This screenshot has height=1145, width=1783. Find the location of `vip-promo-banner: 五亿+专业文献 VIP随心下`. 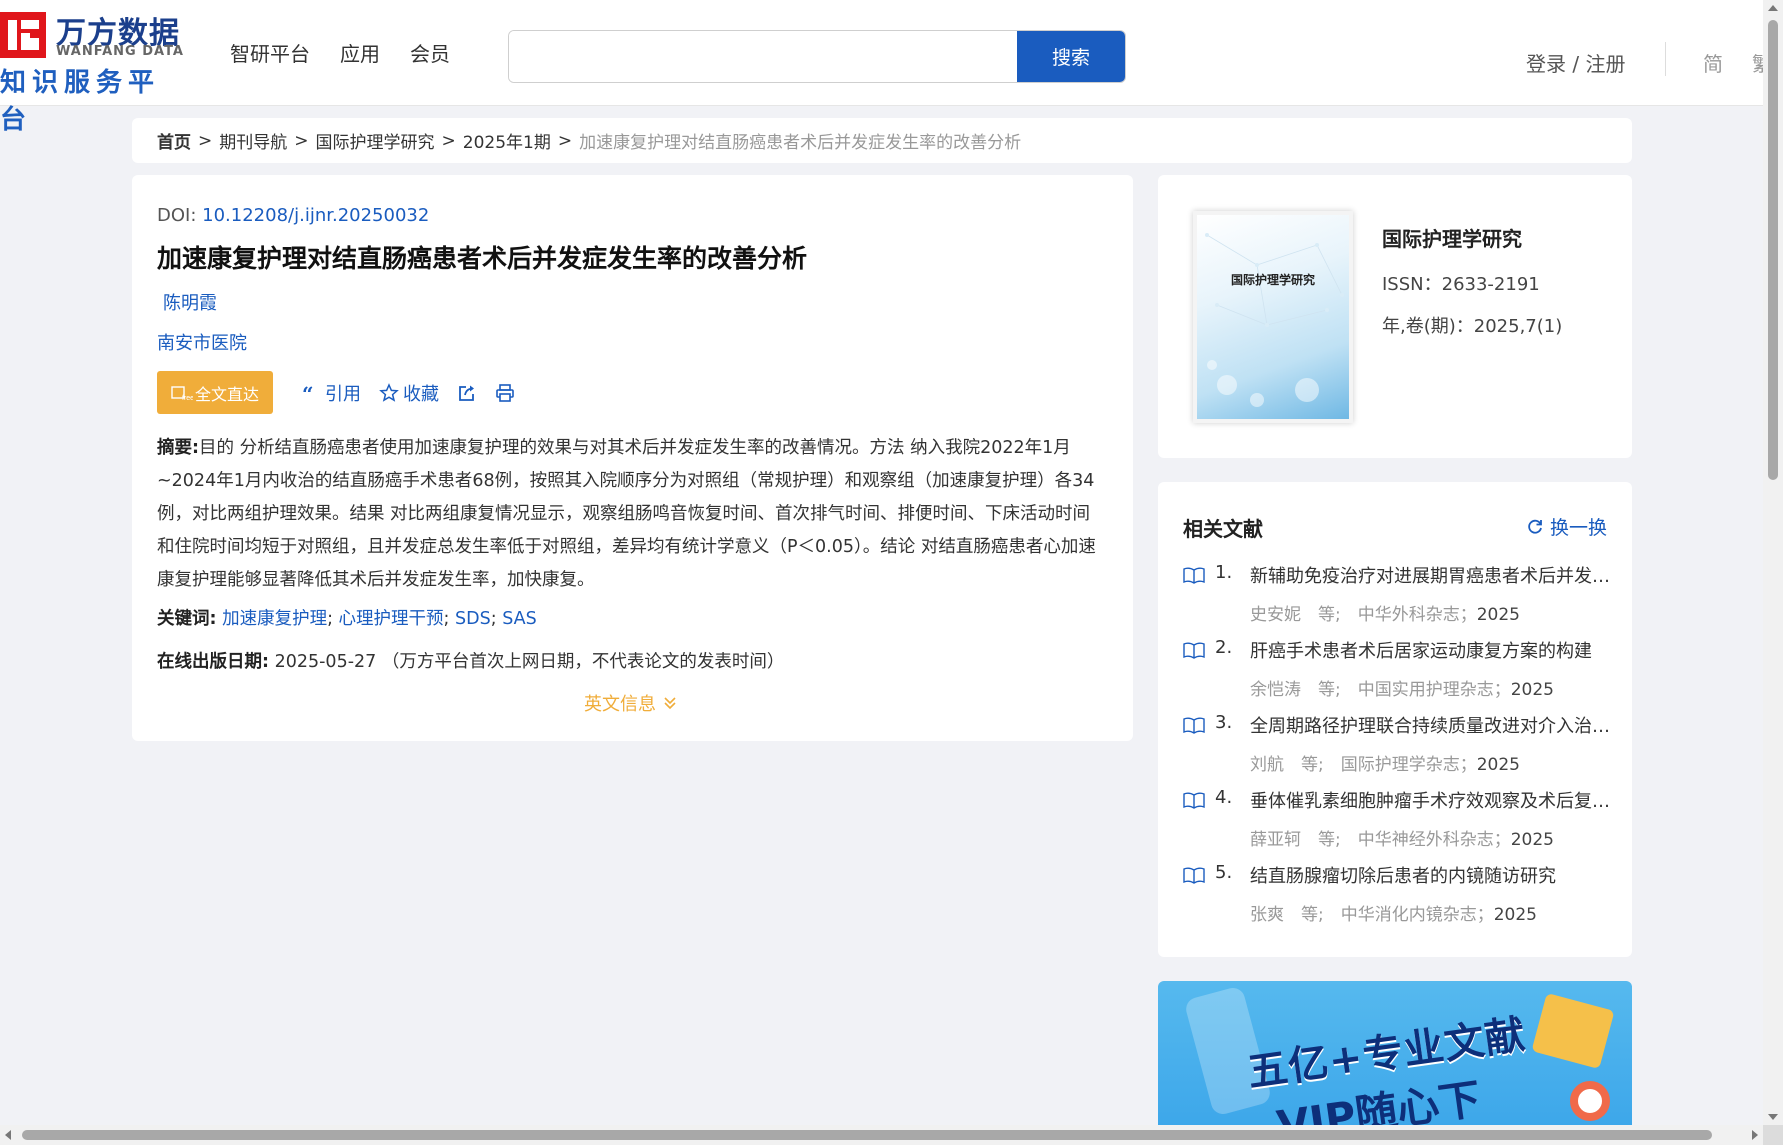

vip-promo-banner: 五亿+专业文献 VIP随心下 is located at coordinates (1395, 1053).